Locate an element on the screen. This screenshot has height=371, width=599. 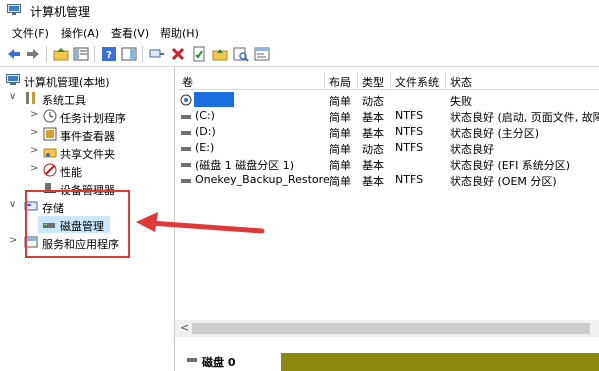
column-header-volume: 卷 is located at coordinates (251, 81).